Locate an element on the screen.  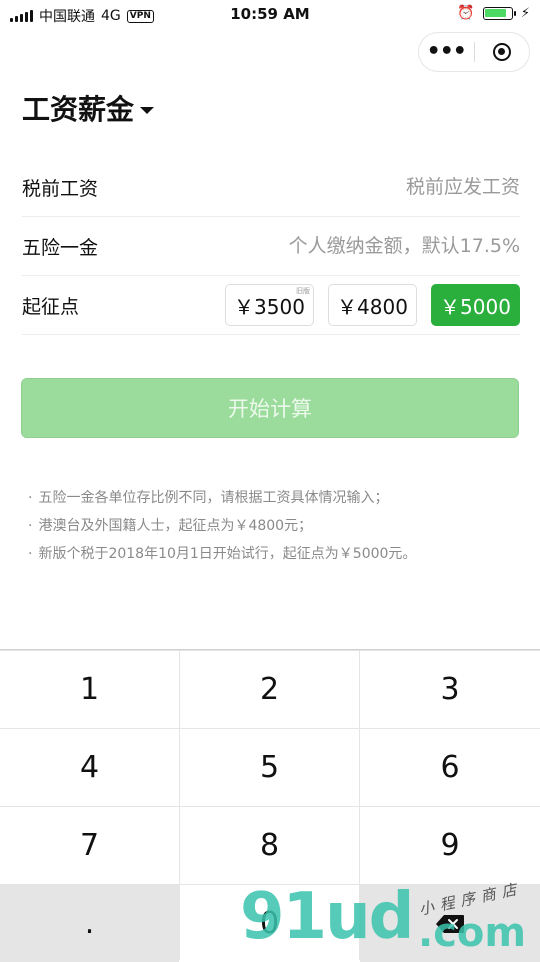
backspace-key is located at coordinates (450, 923).